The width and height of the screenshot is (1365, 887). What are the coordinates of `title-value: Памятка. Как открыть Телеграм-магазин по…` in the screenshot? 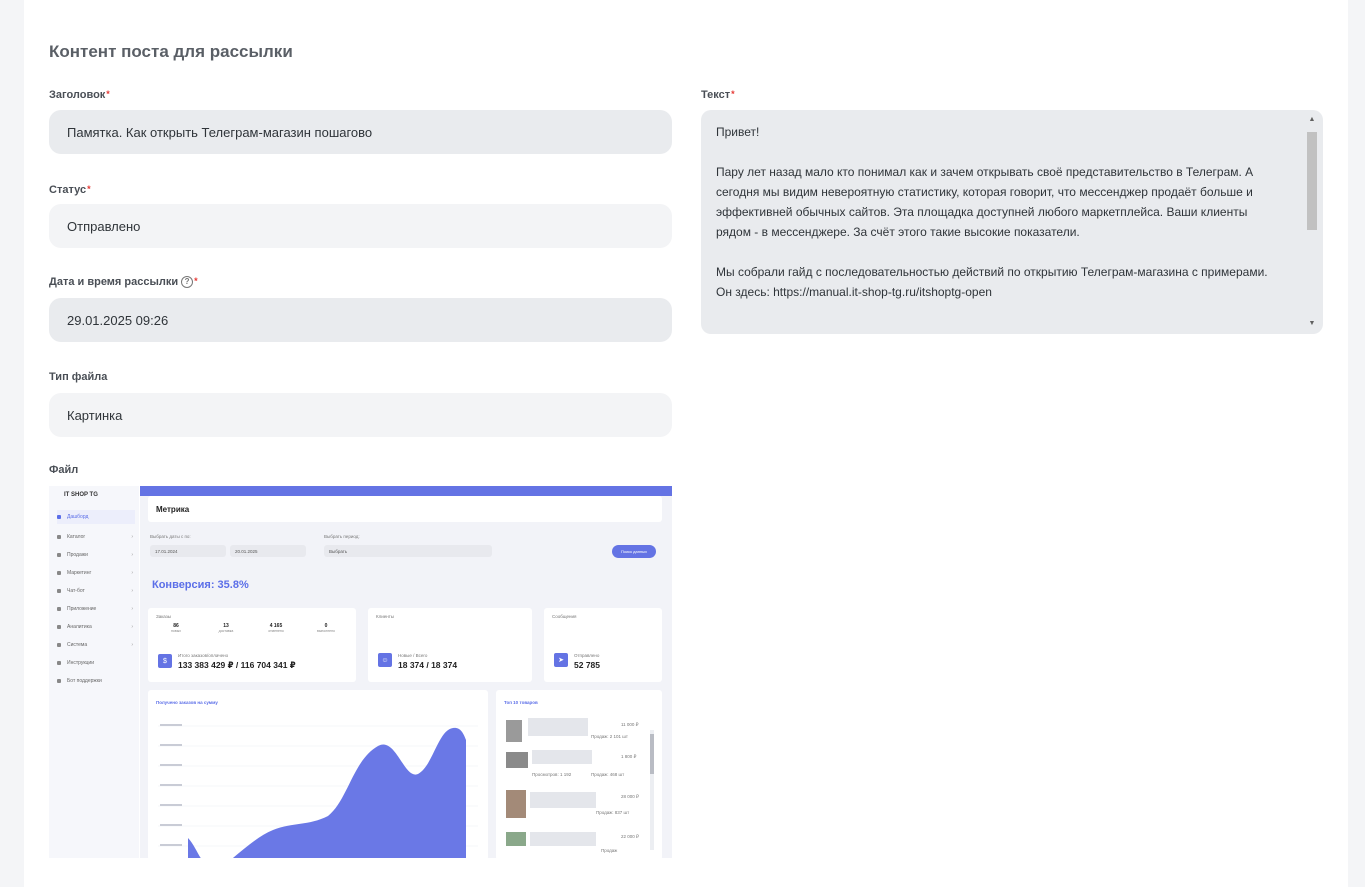 It's located at (220, 132).